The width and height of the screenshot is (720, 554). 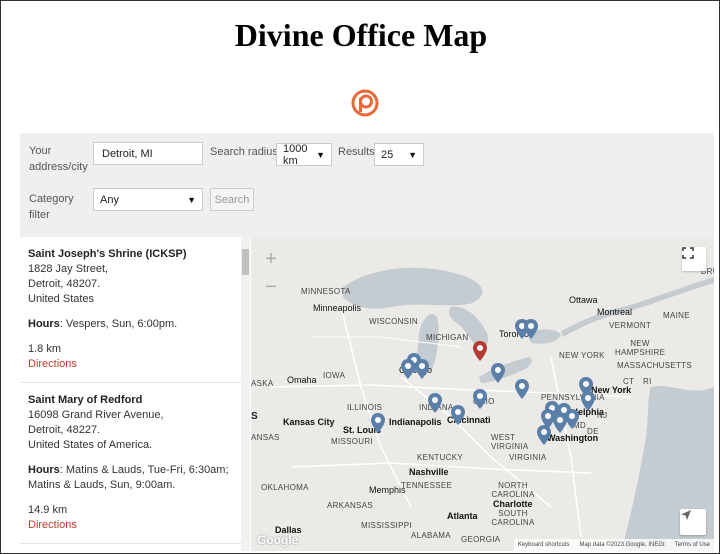 What do you see at coordinates (64, 284) in the screenshot?
I see `result-address-line: Detroit, 48207.` at bounding box center [64, 284].